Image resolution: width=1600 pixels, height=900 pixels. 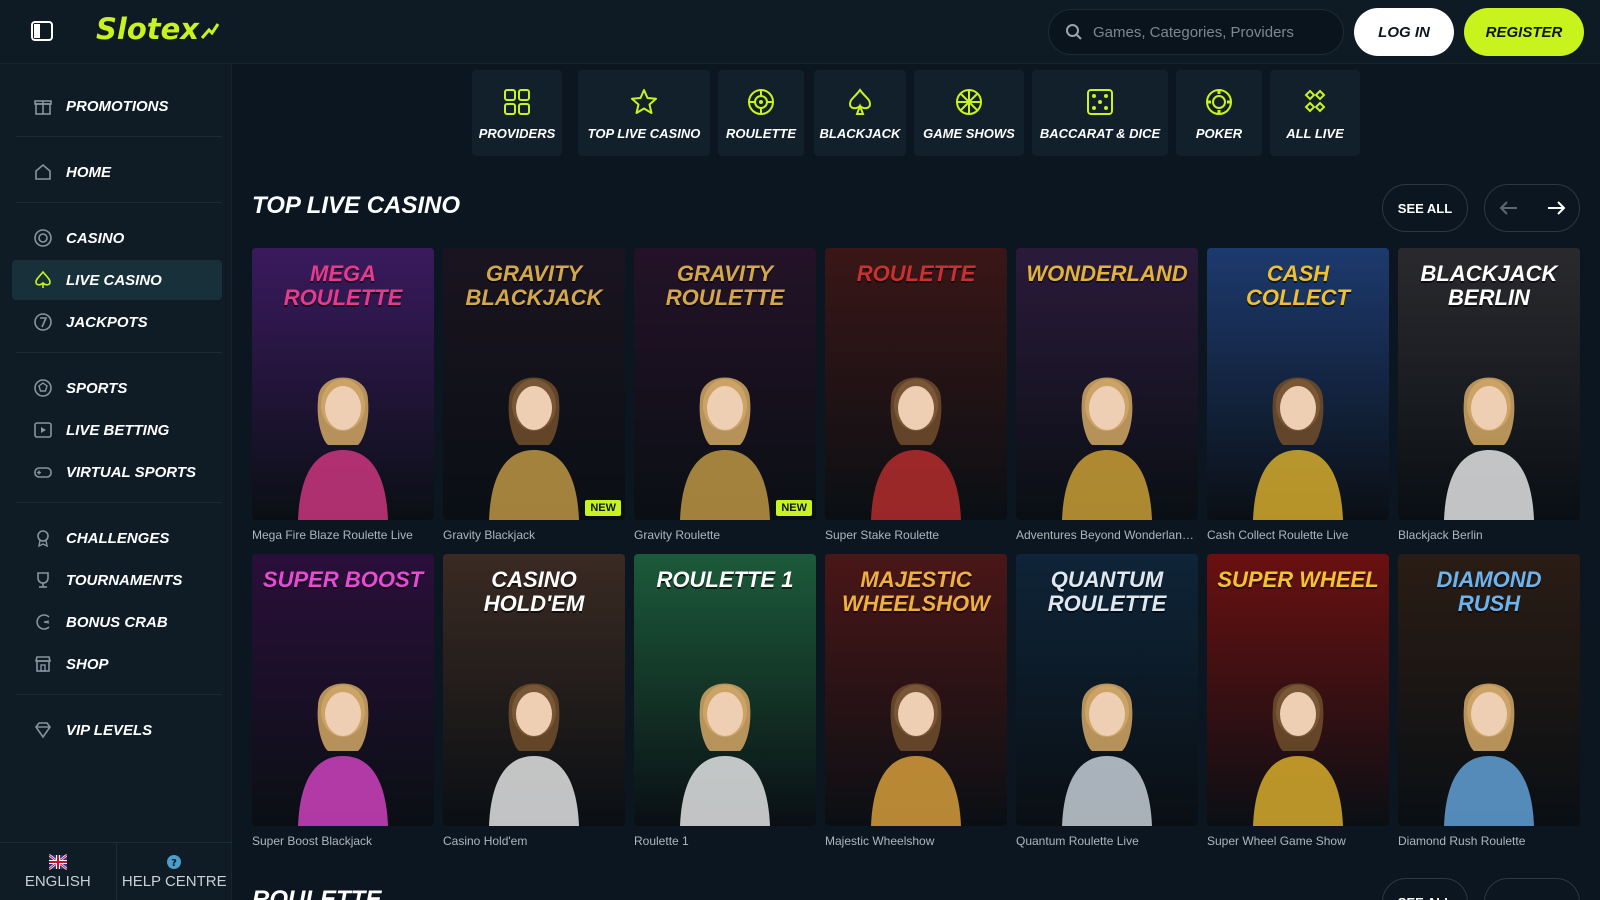 What do you see at coordinates (1509, 208) in the screenshot?
I see `arrow-left-icon` at bounding box center [1509, 208].